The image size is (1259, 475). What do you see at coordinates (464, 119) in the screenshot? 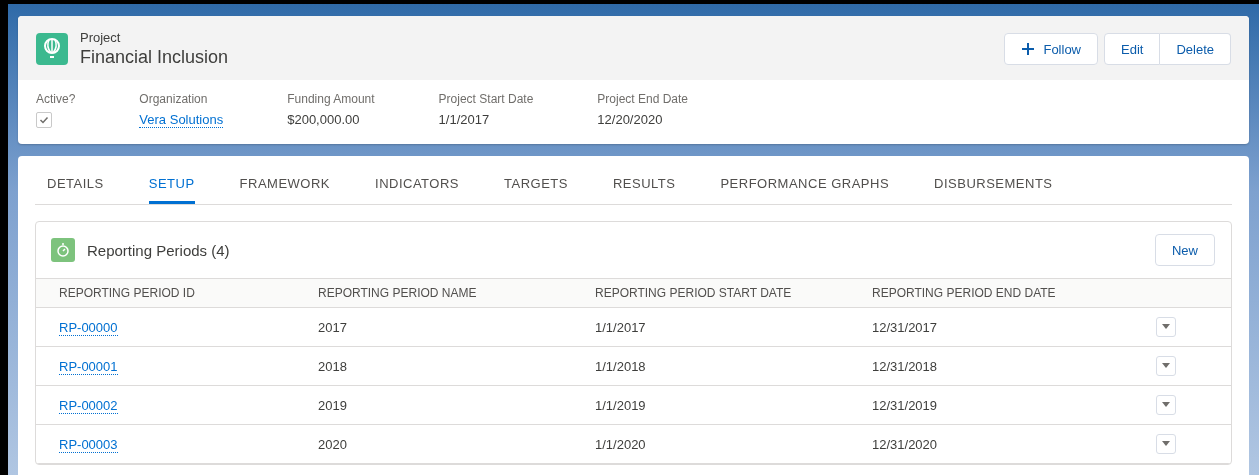
I see `field-value: 1/1/2017` at bounding box center [464, 119].